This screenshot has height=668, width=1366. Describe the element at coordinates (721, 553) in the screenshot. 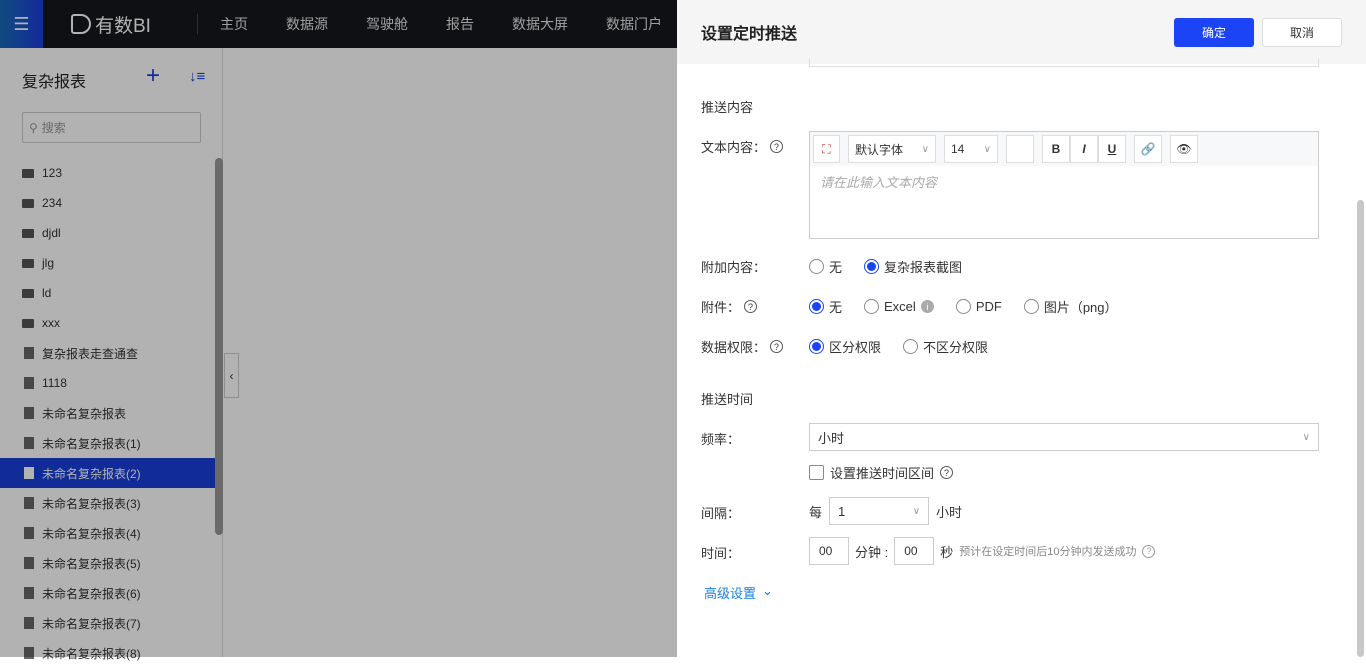

I see `time-label: 时间：` at that location.